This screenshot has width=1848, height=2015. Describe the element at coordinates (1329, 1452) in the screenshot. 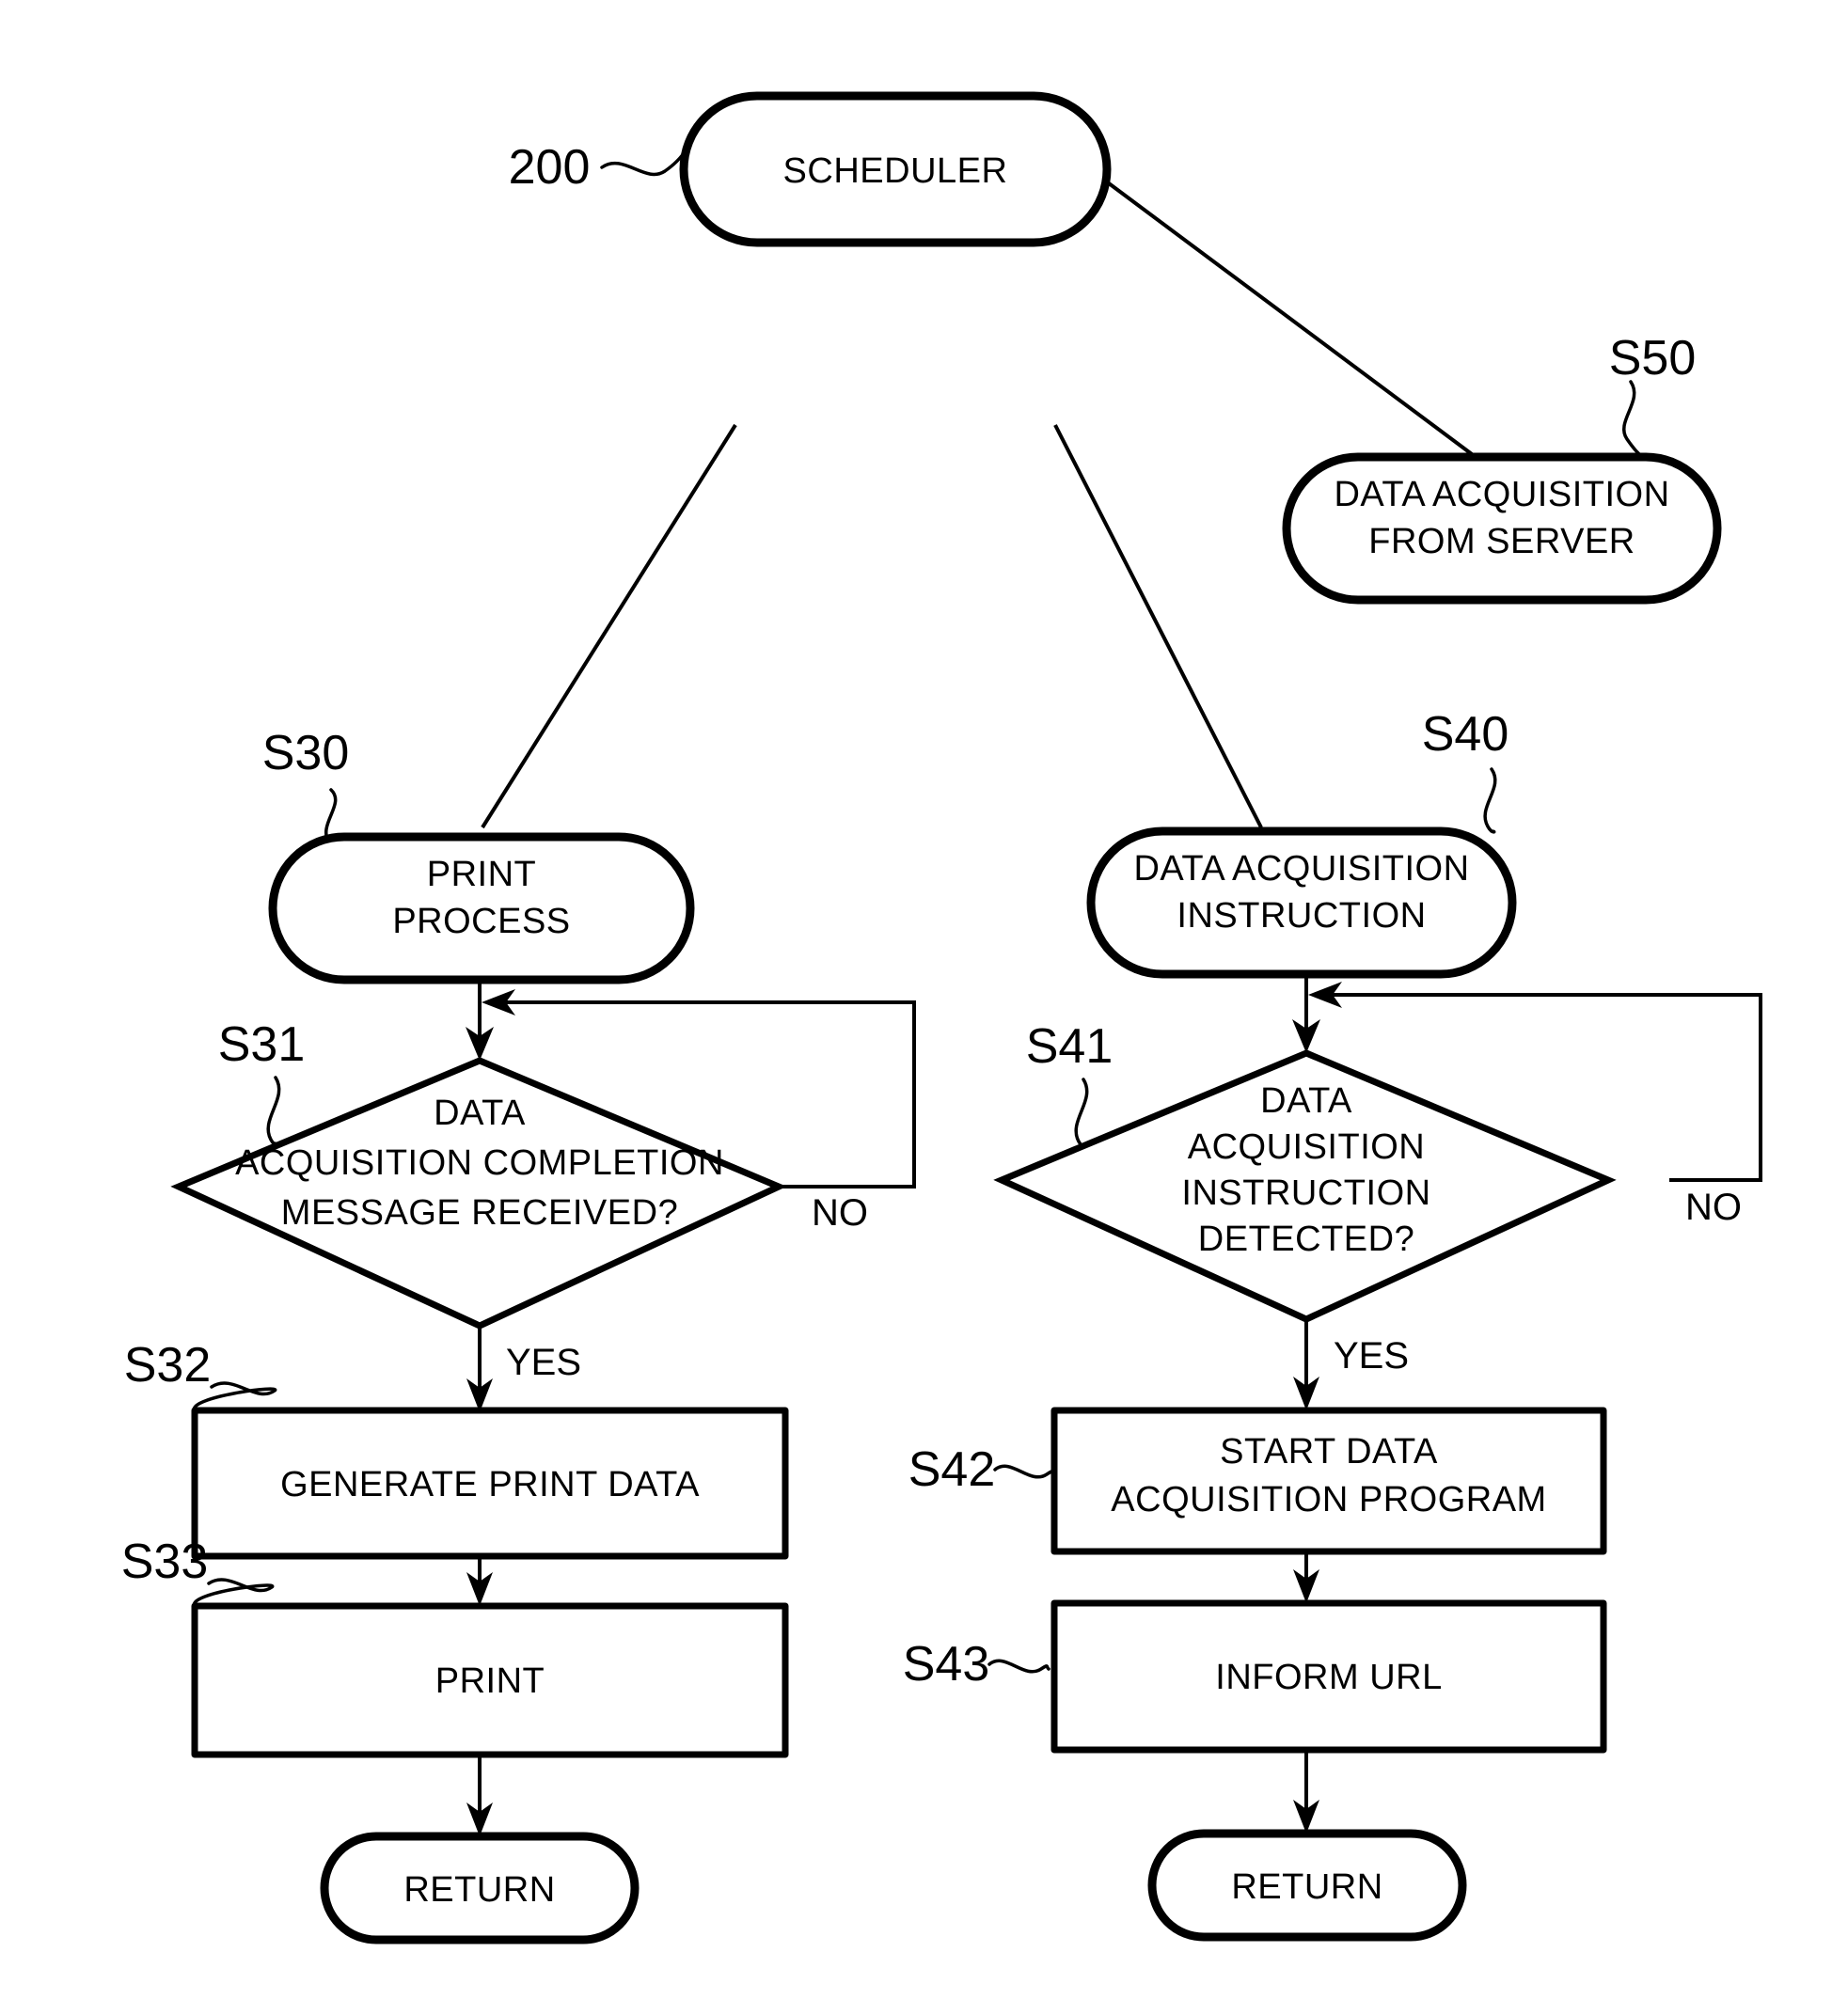

I see `start-data-acquisition-program-label-line-1: START DATA` at that location.